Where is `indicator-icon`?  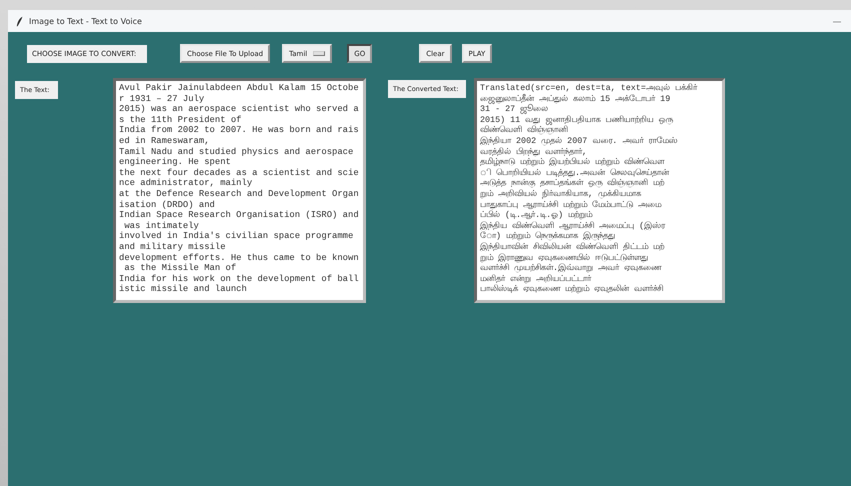
indicator-icon is located at coordinates (319, 53).